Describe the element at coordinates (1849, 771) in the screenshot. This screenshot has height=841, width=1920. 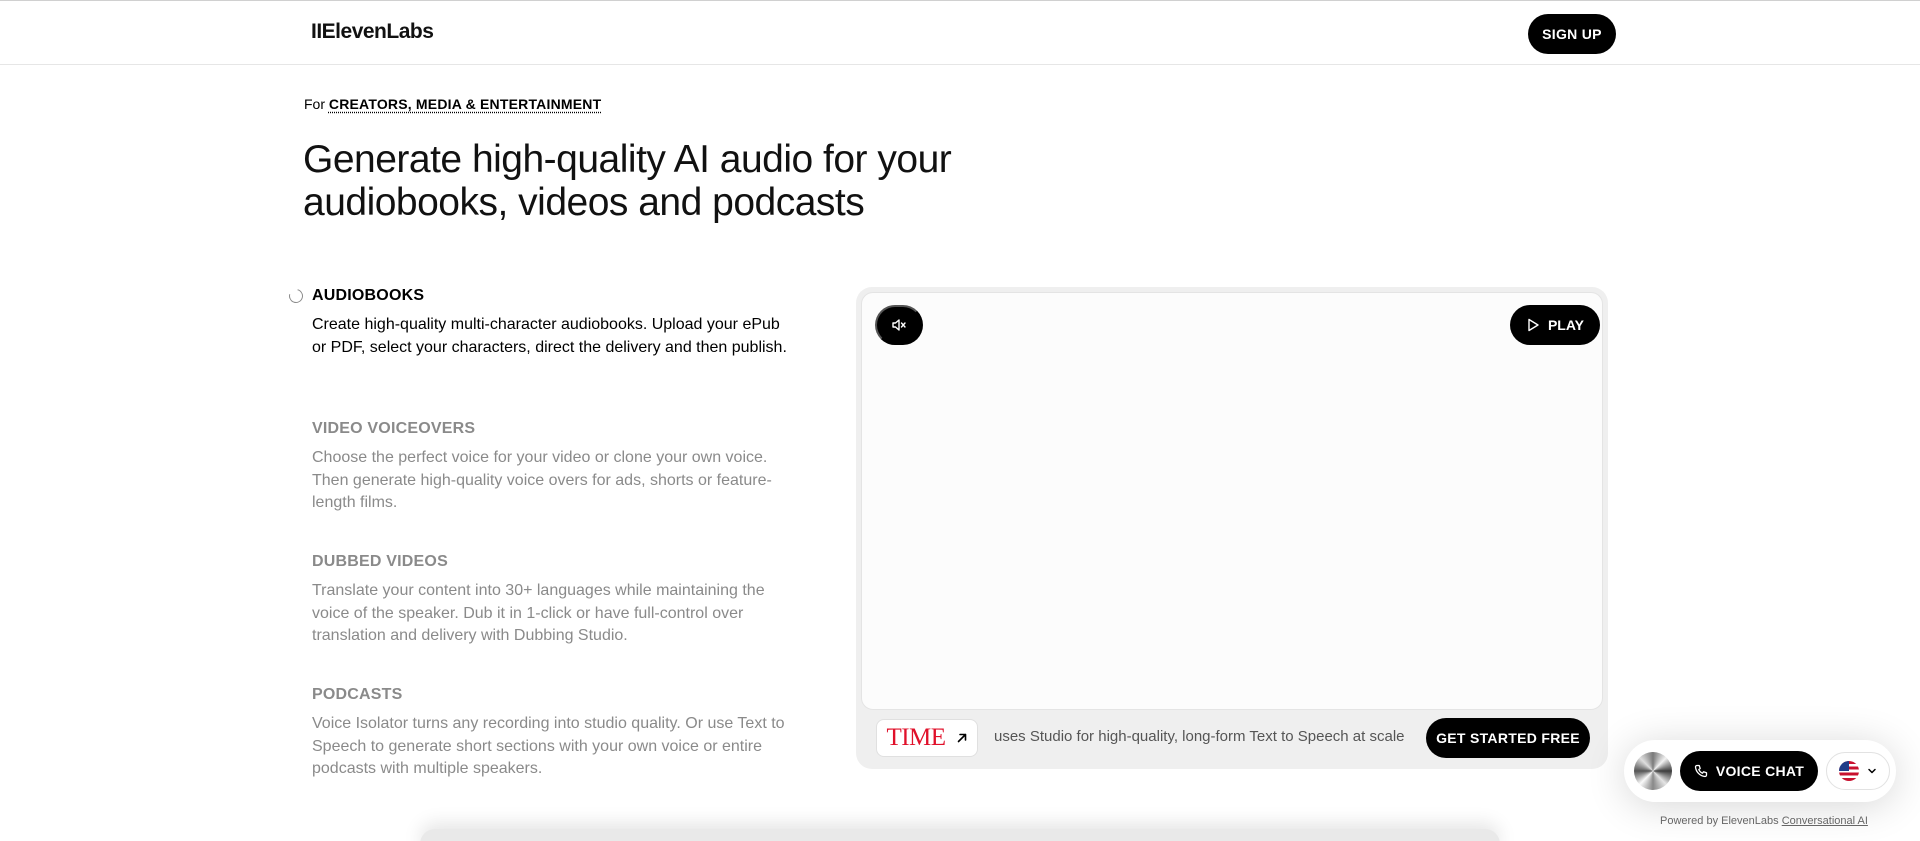
I see `us-flag-icon` at that location.